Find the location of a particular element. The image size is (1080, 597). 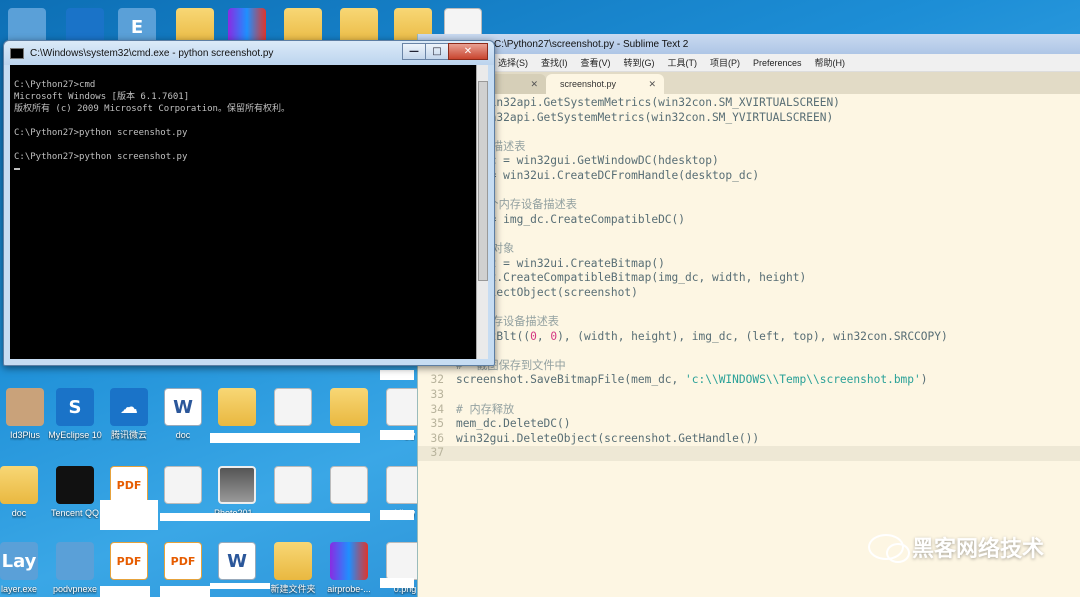

close-button: ✕ is located at coordinates (468, 51).